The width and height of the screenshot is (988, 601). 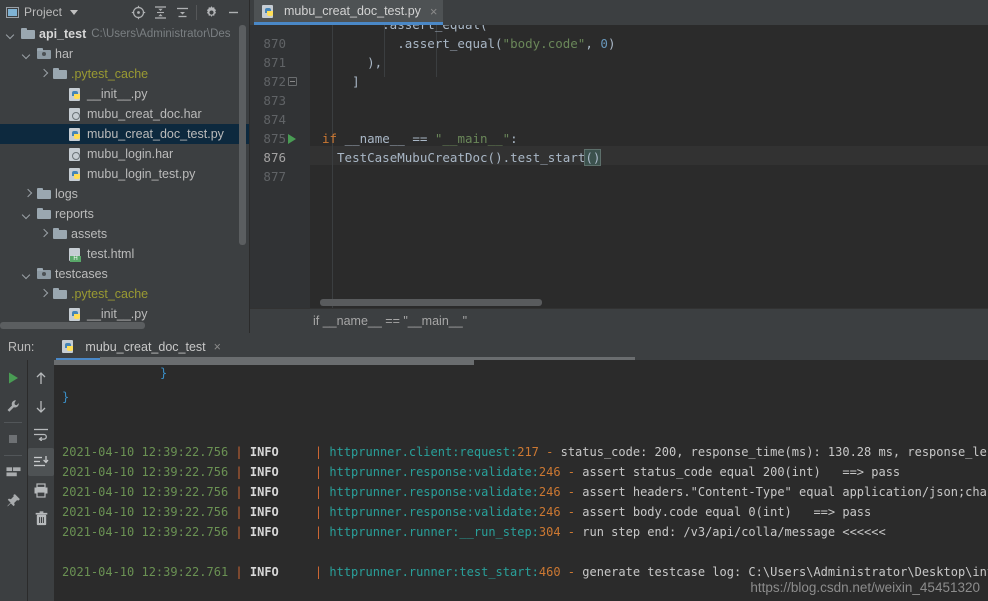 I want to click on tree-item-mubu-creat-doc-har: mubu_creat_doc.har, so click(x=125, y=114).